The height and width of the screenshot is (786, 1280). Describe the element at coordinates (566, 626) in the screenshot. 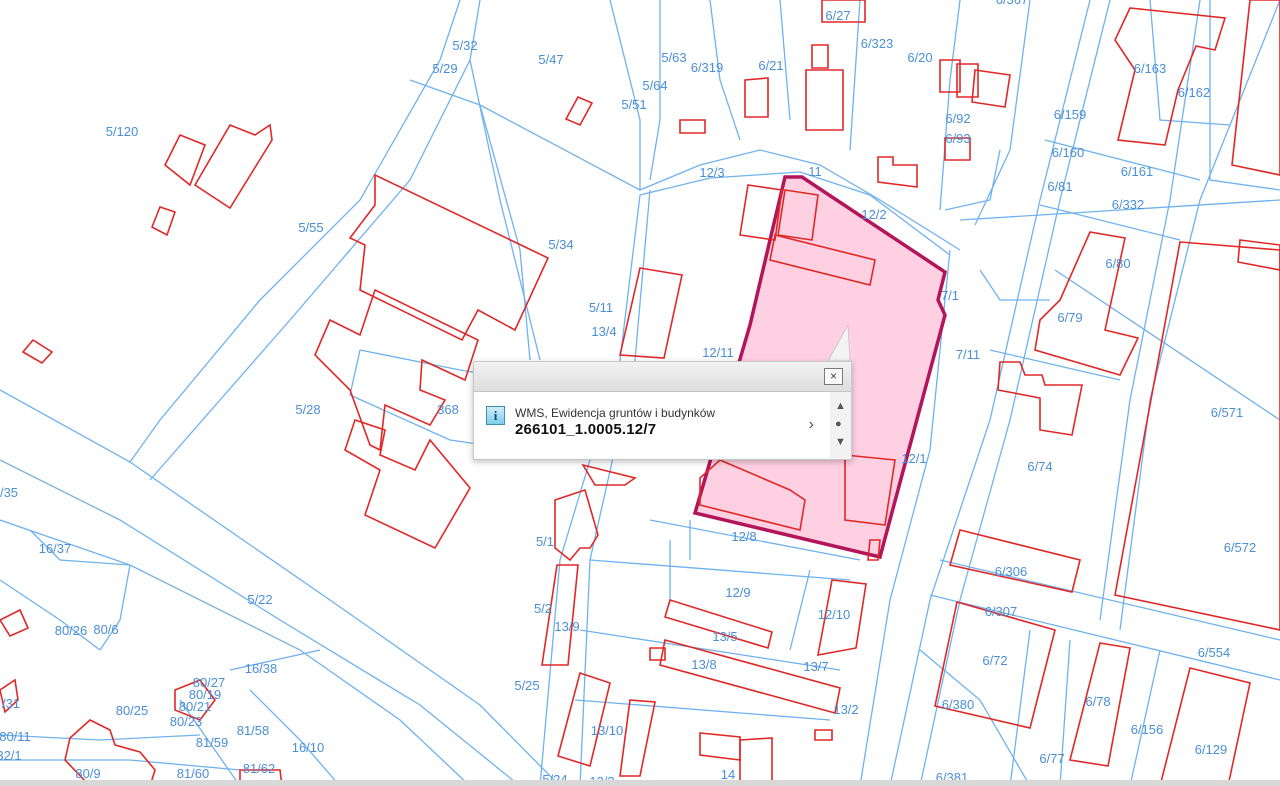

I see `parcel-label: 13/9` at that location.